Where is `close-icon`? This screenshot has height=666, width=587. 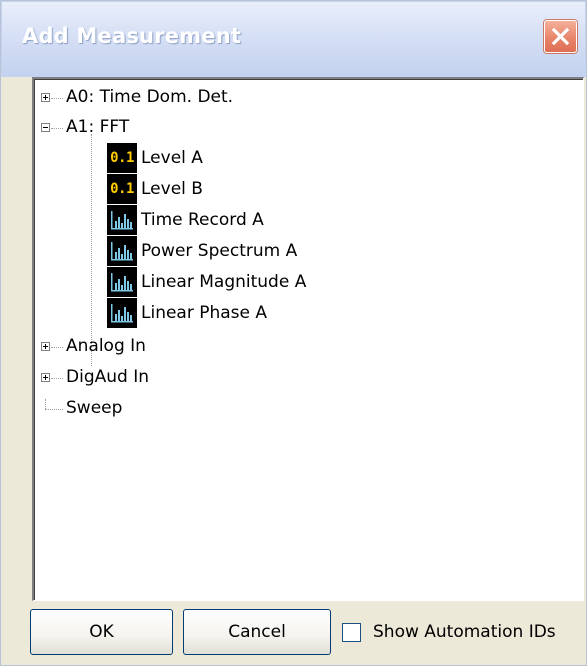
close-icon is located at coordinates (560, 36).